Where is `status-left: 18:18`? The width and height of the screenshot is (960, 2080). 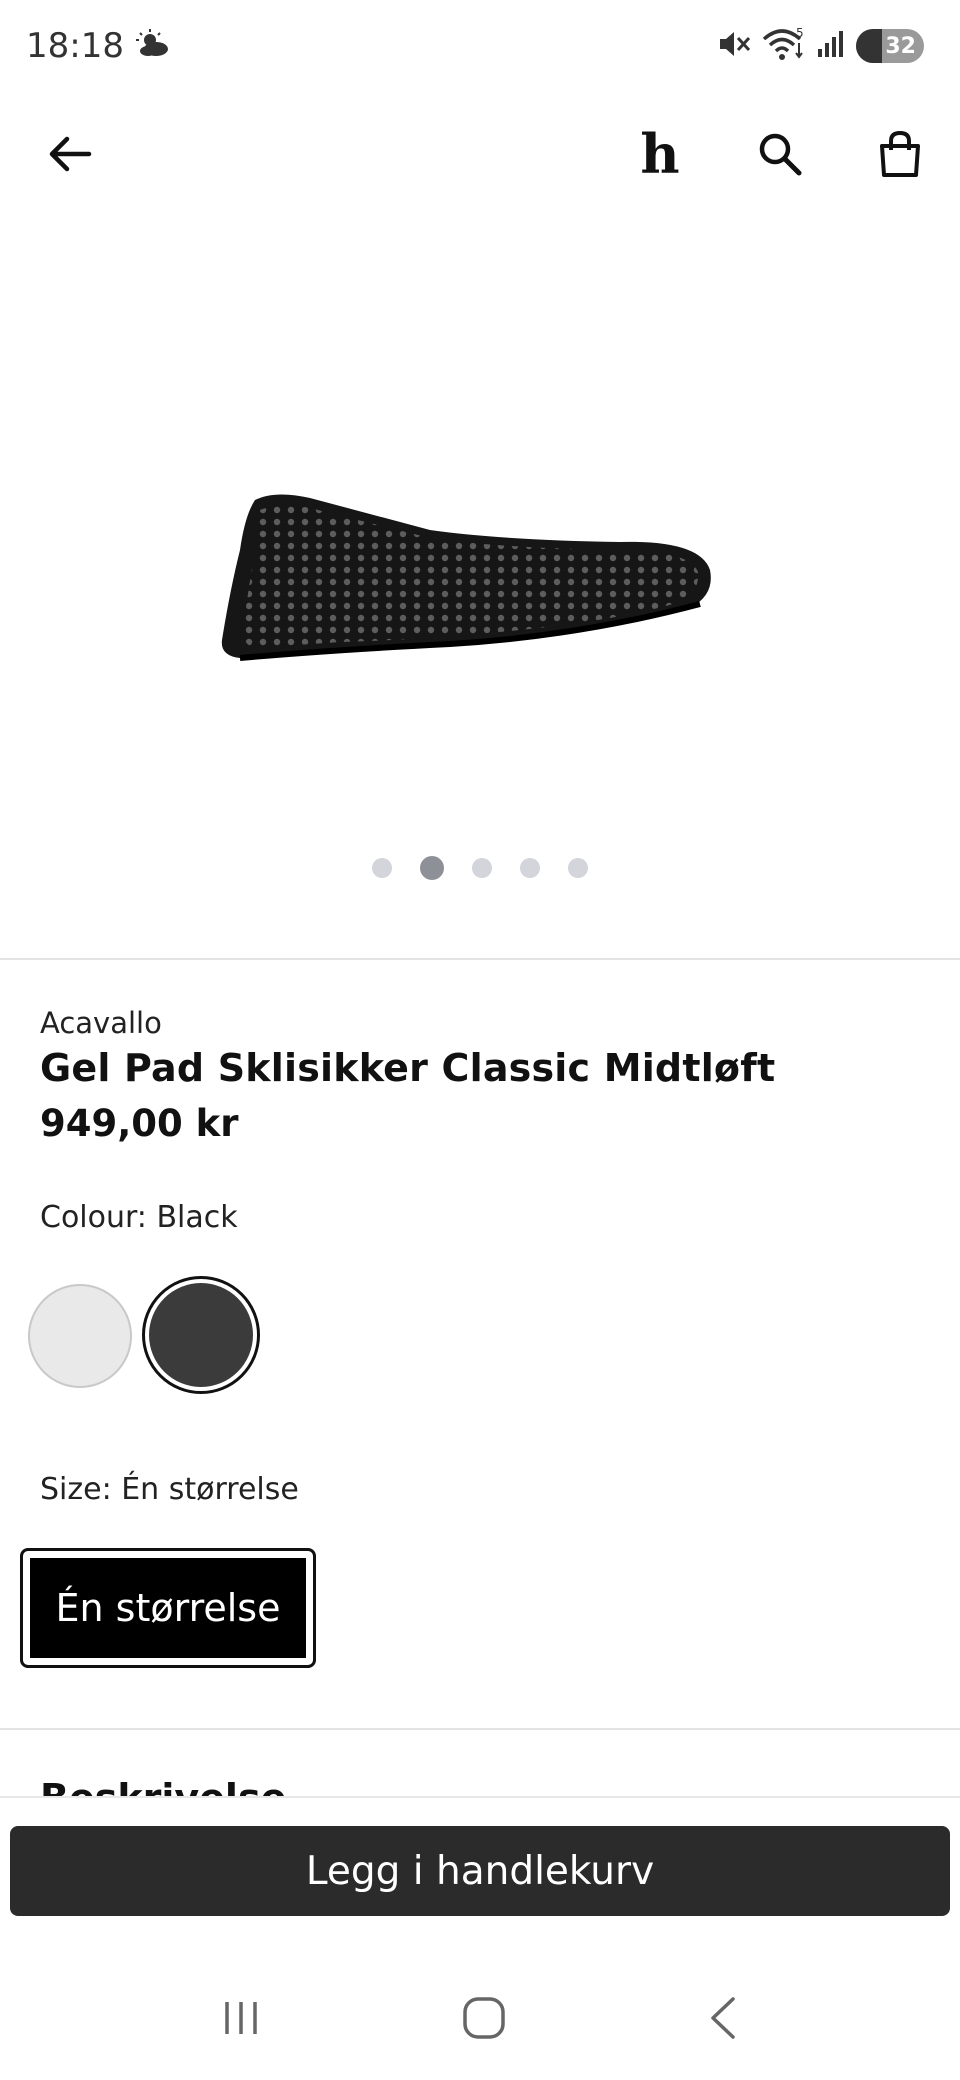
status-left: 18:18 is located at coordinates (98, 46).